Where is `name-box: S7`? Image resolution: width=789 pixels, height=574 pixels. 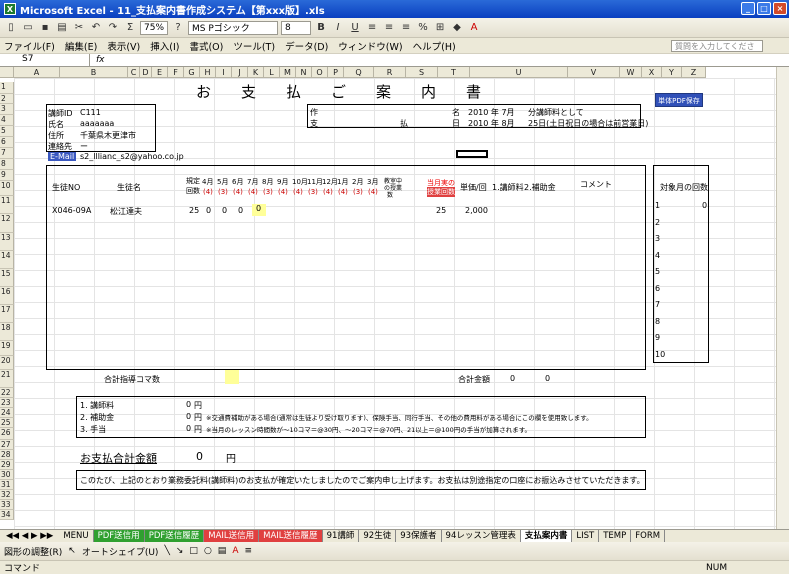 name-box: S7 is located at coordinates (45, 60).